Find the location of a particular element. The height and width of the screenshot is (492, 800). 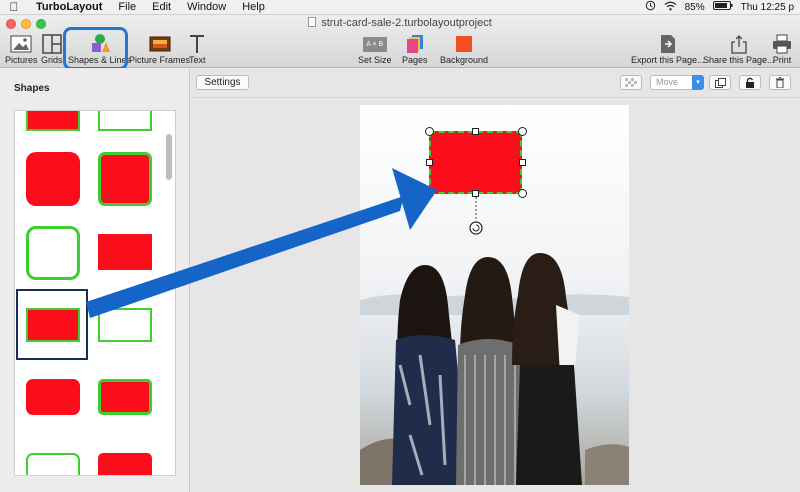

annotation-arrow is located at coordinates (261, 243).